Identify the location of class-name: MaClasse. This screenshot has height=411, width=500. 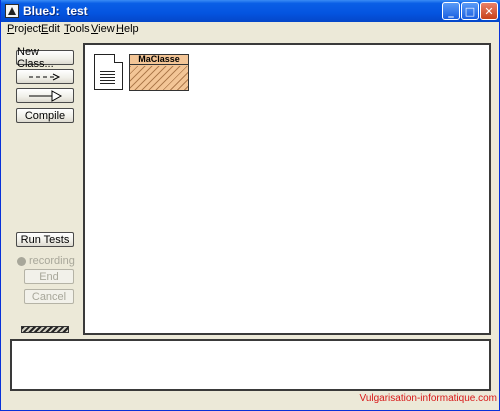
(159, 60).